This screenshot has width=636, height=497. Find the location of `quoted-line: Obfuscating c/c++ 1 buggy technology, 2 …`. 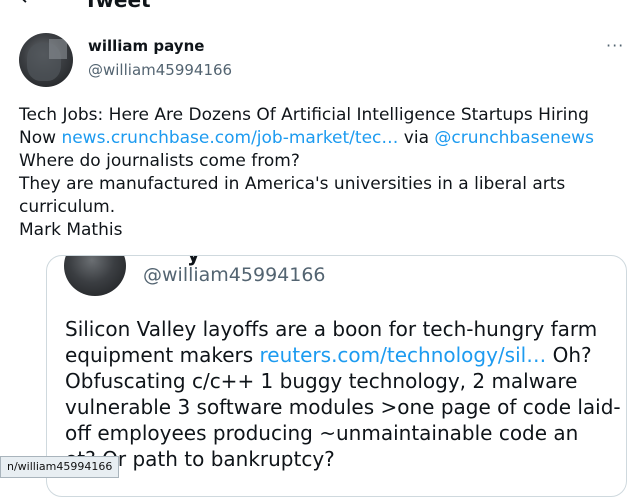

quoted-line: Obfuscating c/c++ 1 buggy technology, 2 … is located at coordinates (321, 381).